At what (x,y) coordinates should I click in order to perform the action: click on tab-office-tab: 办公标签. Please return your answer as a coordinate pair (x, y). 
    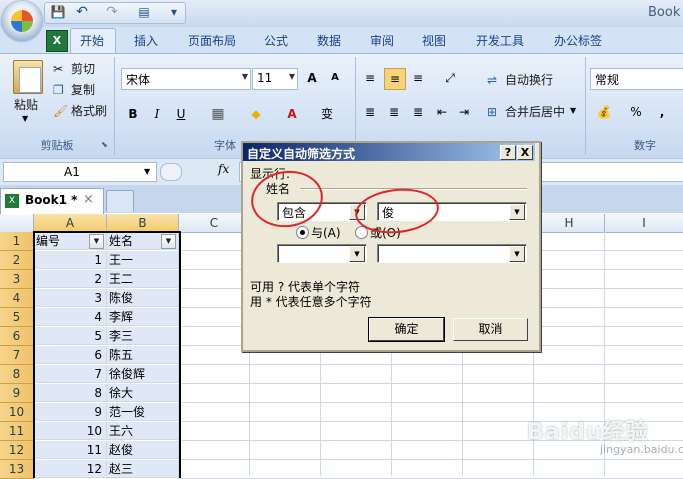
    Looking at the image, I should click on (578, 41).